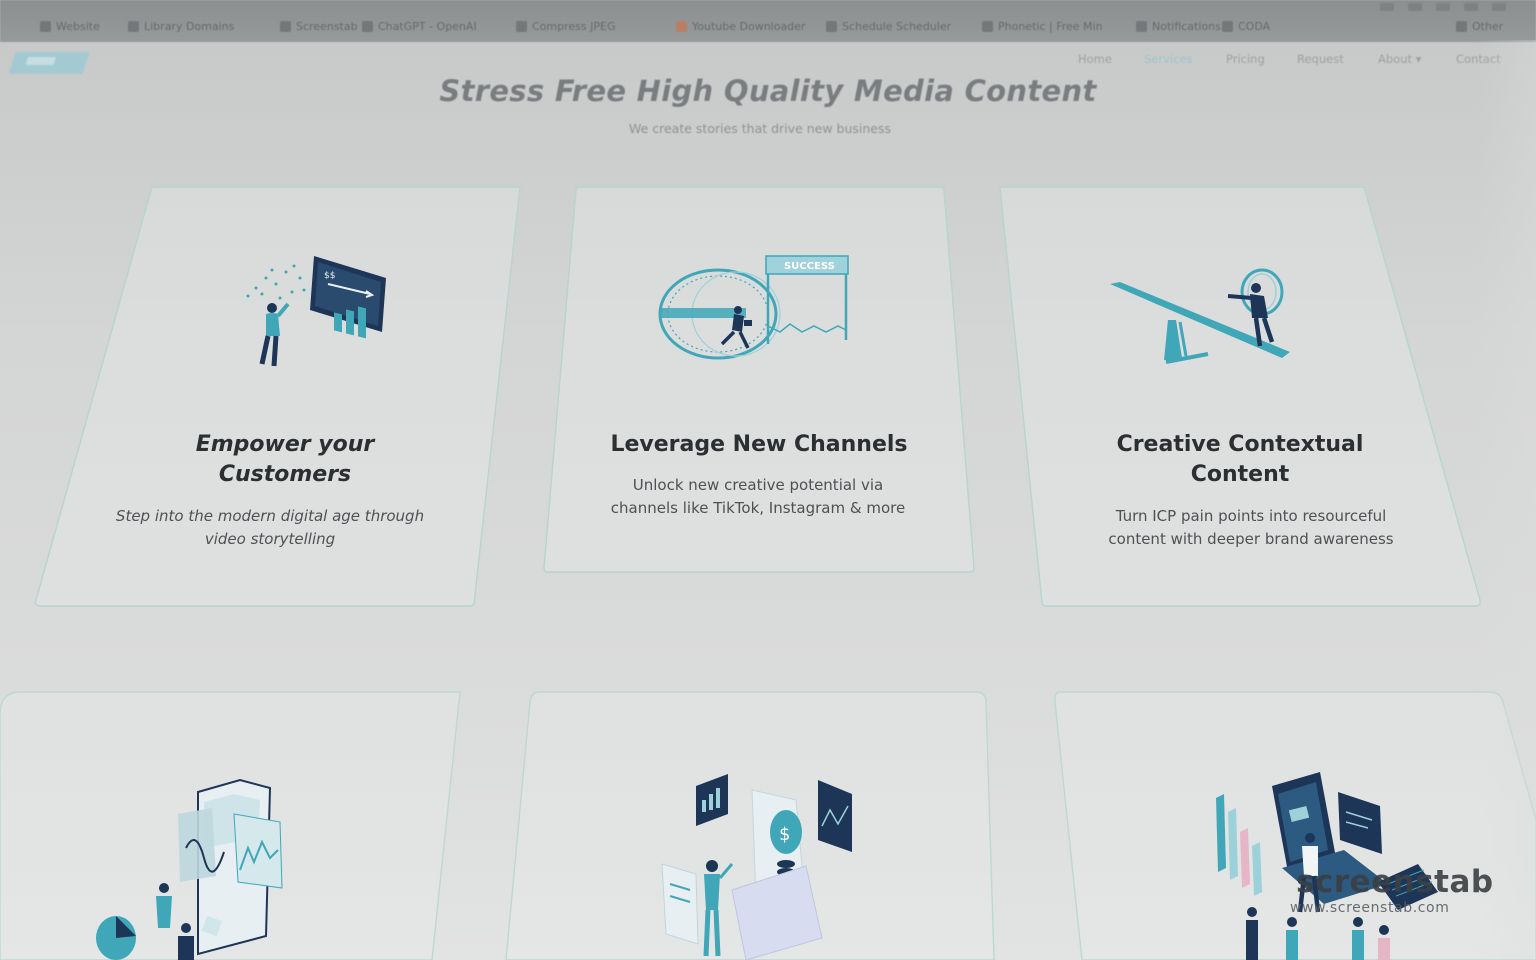  What do you see at coordinates (285, 474) in the screenshot?
I see `card-1-title-line2: Customers` at bounding box center [285, 474].